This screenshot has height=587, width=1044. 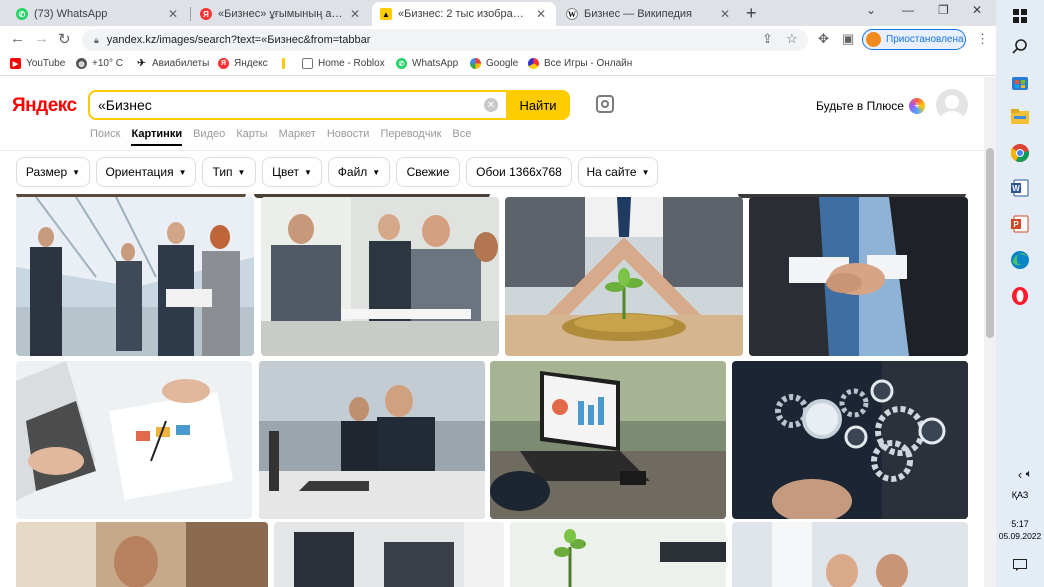 I want to click on tab-whatsapp: ✆ (73) WhatsApp ✕, so click(x=98, y=14).